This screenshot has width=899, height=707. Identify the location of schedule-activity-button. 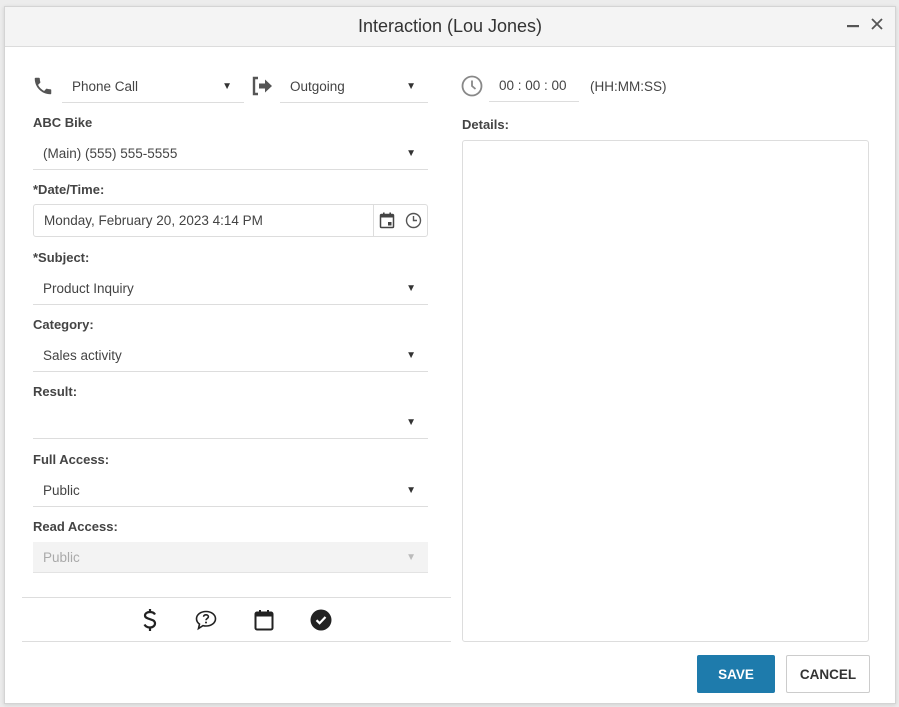
(264, 620).